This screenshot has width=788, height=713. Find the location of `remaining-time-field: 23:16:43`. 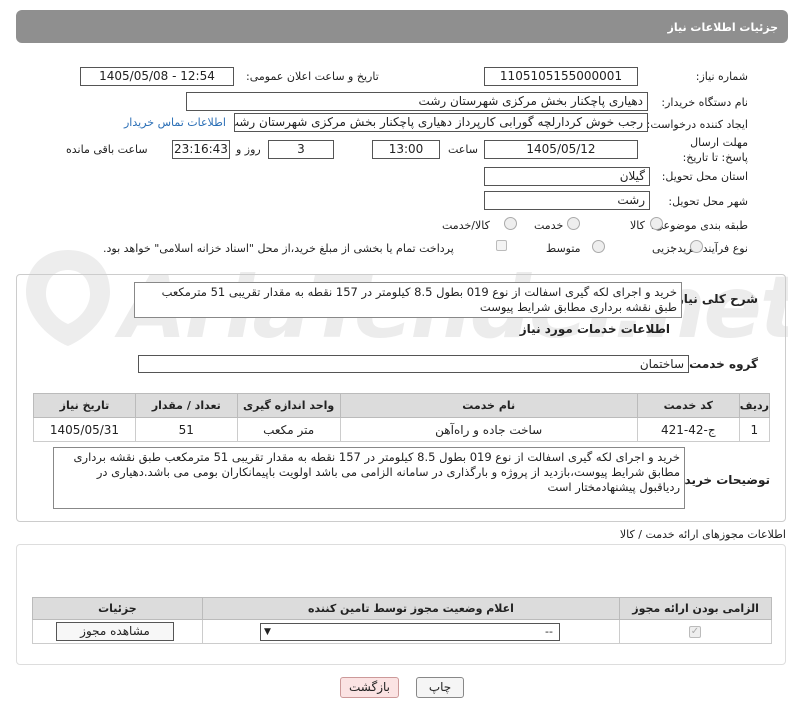

remaining-time-field: 23:16:43 is located at coordinates (201, 149).